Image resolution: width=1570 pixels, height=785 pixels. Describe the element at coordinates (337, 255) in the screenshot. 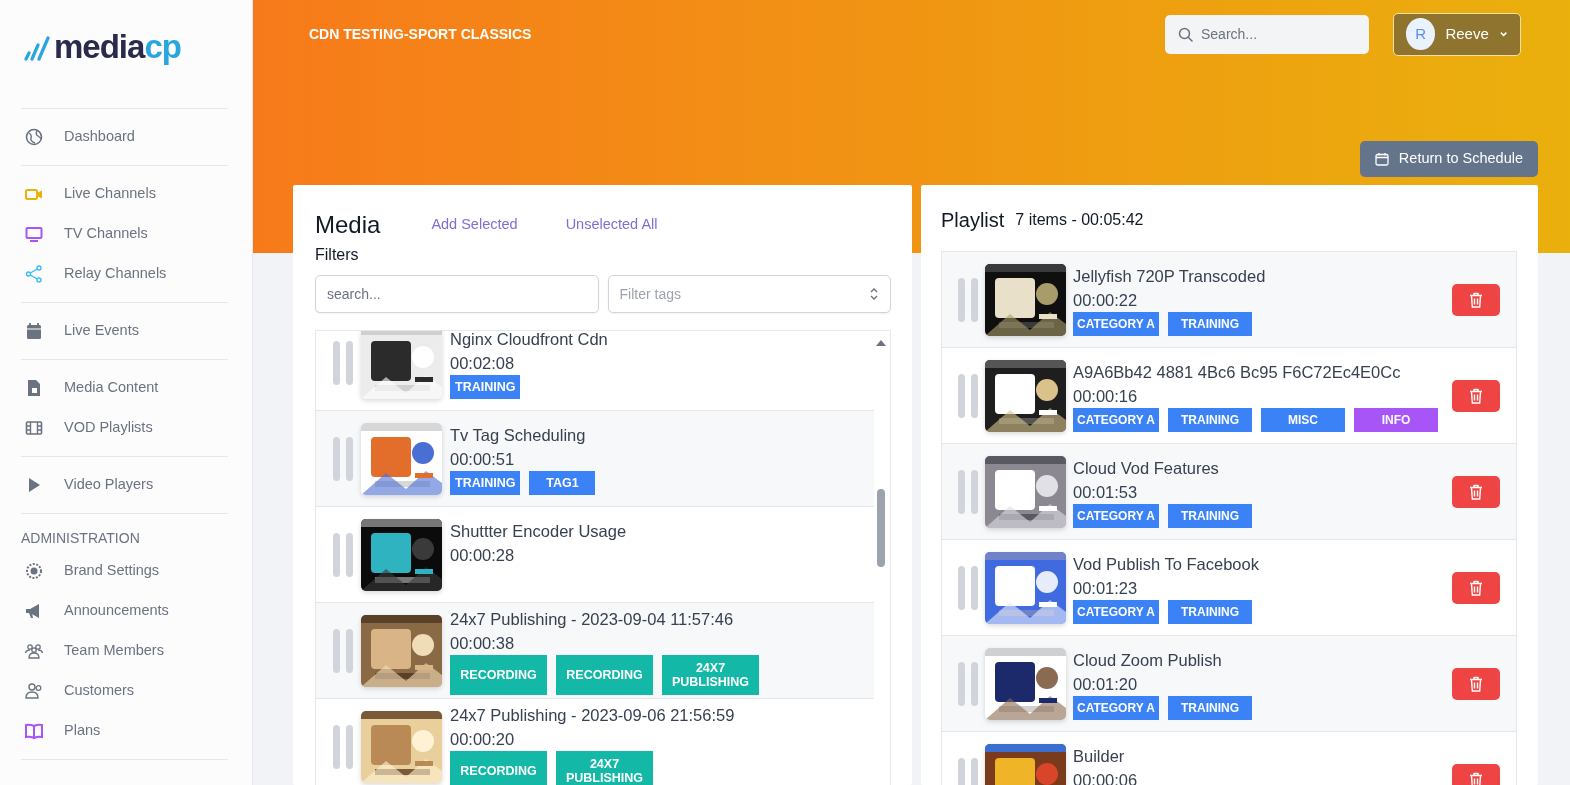

I see `filters-label: Filters` at that location.